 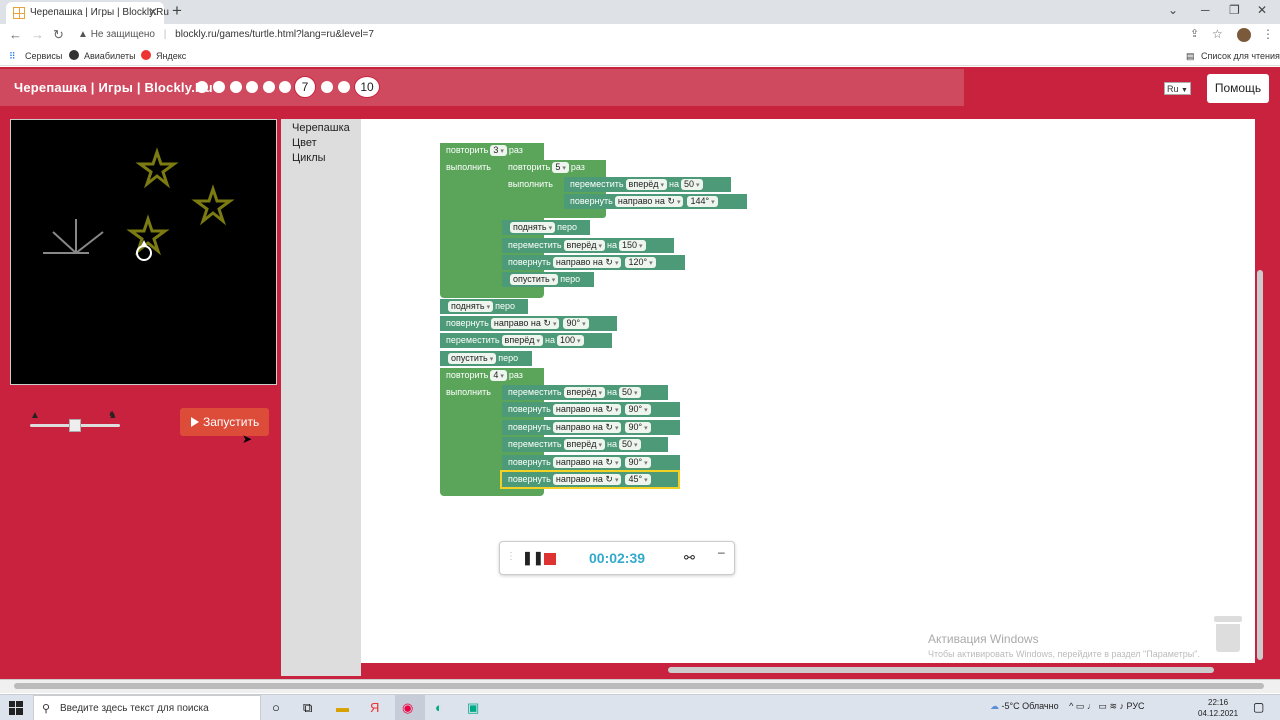 I want to click on last-level: 10, so click(x=367, y=87).